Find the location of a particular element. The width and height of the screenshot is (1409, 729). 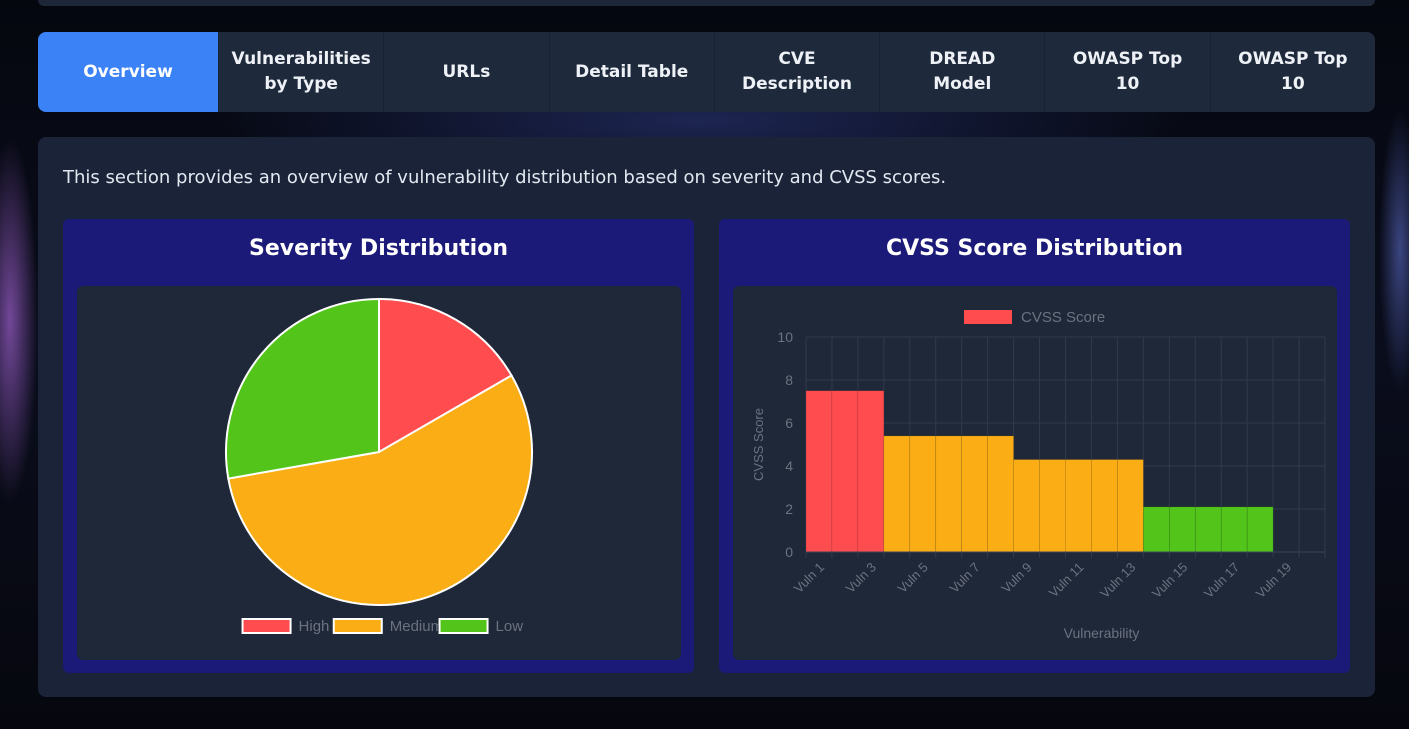

top-bar is located at coordinates (706, 3).